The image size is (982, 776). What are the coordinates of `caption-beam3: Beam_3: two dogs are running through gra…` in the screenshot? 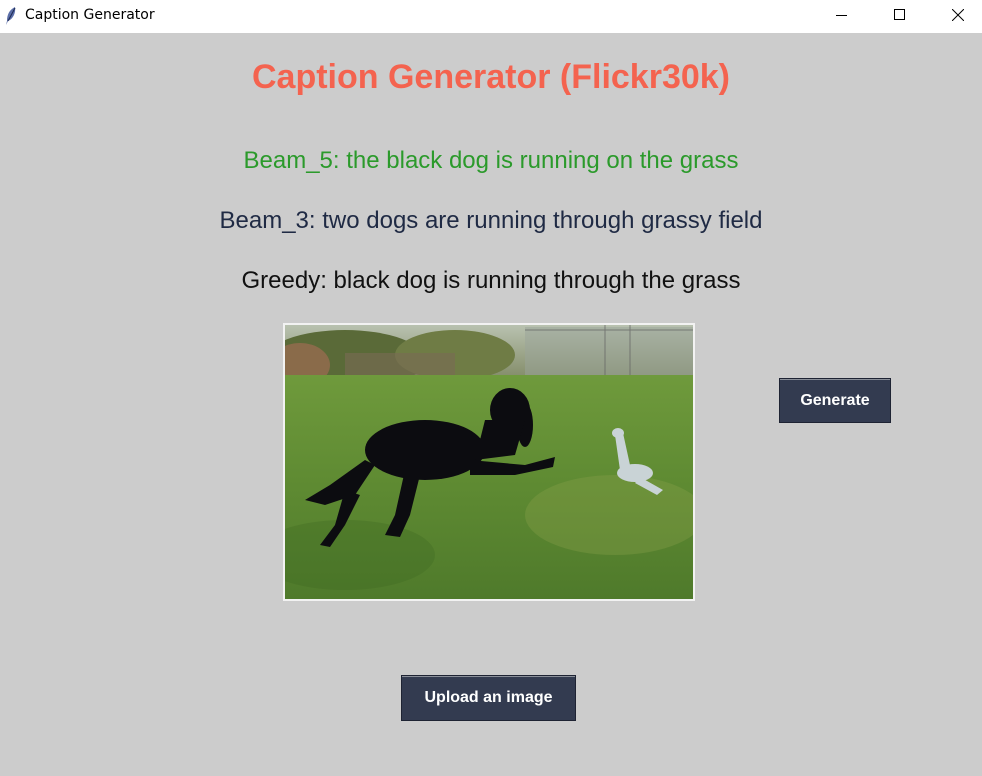 It's located at (491, 220).